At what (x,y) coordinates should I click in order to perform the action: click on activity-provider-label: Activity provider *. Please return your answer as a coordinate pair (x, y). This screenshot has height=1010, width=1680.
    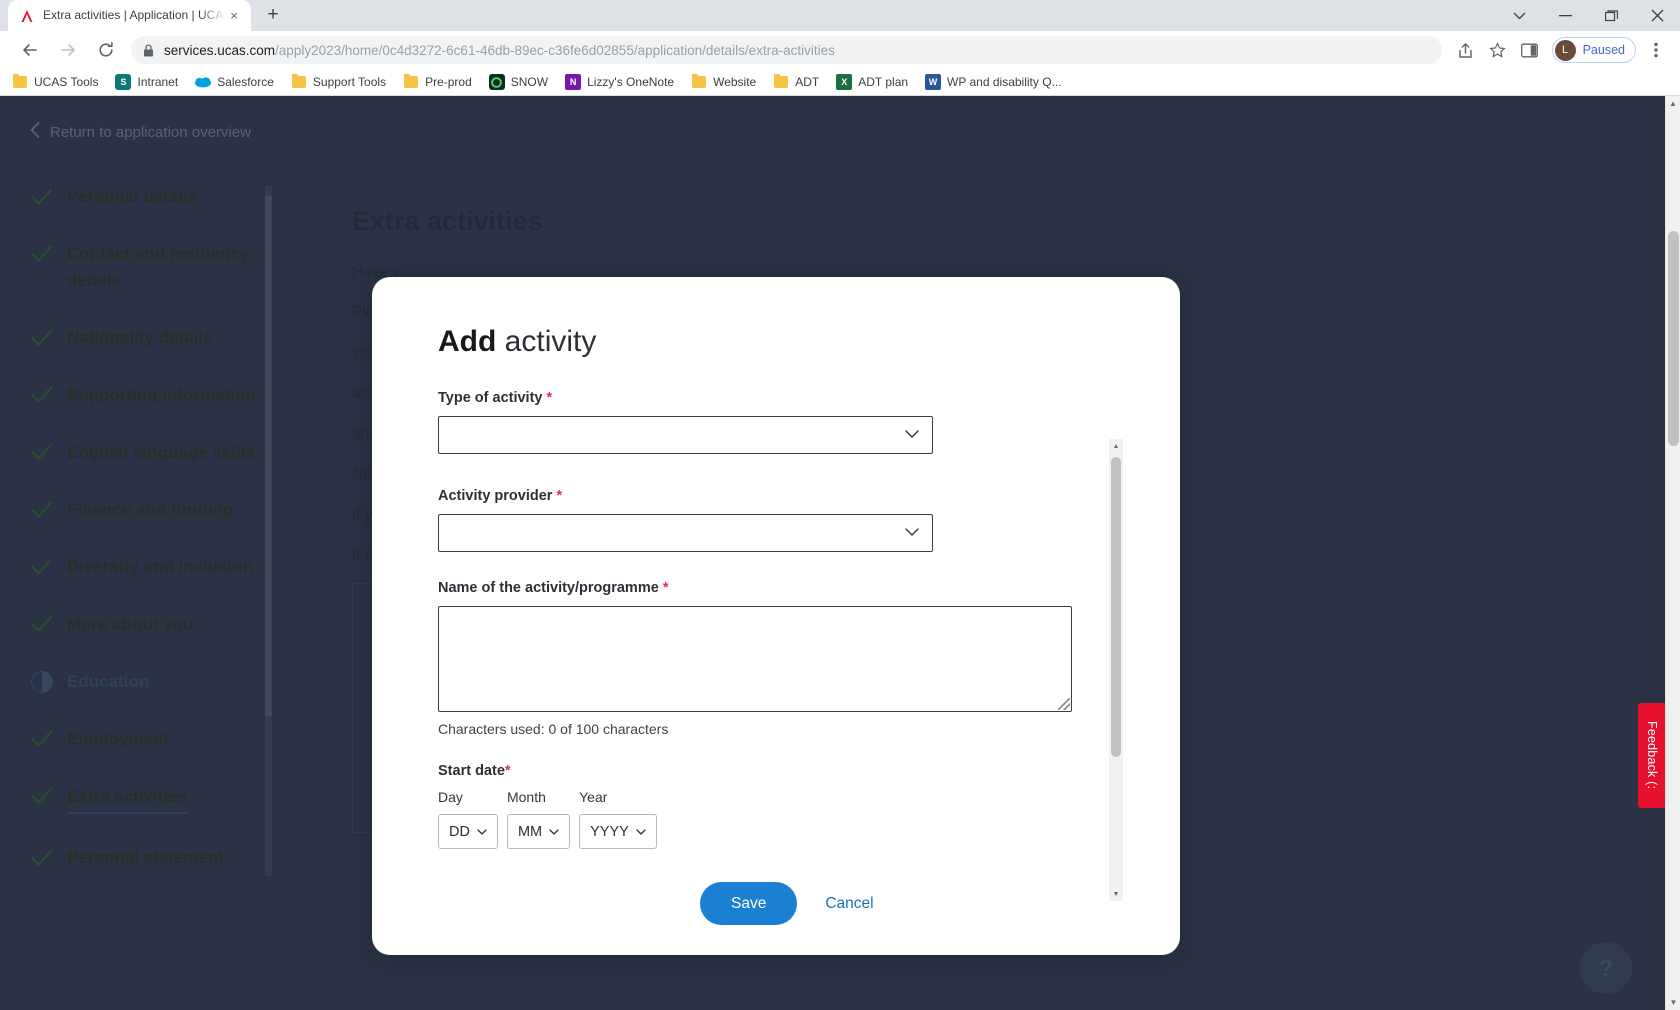
    Looking at the image, I should click on (809, 496).